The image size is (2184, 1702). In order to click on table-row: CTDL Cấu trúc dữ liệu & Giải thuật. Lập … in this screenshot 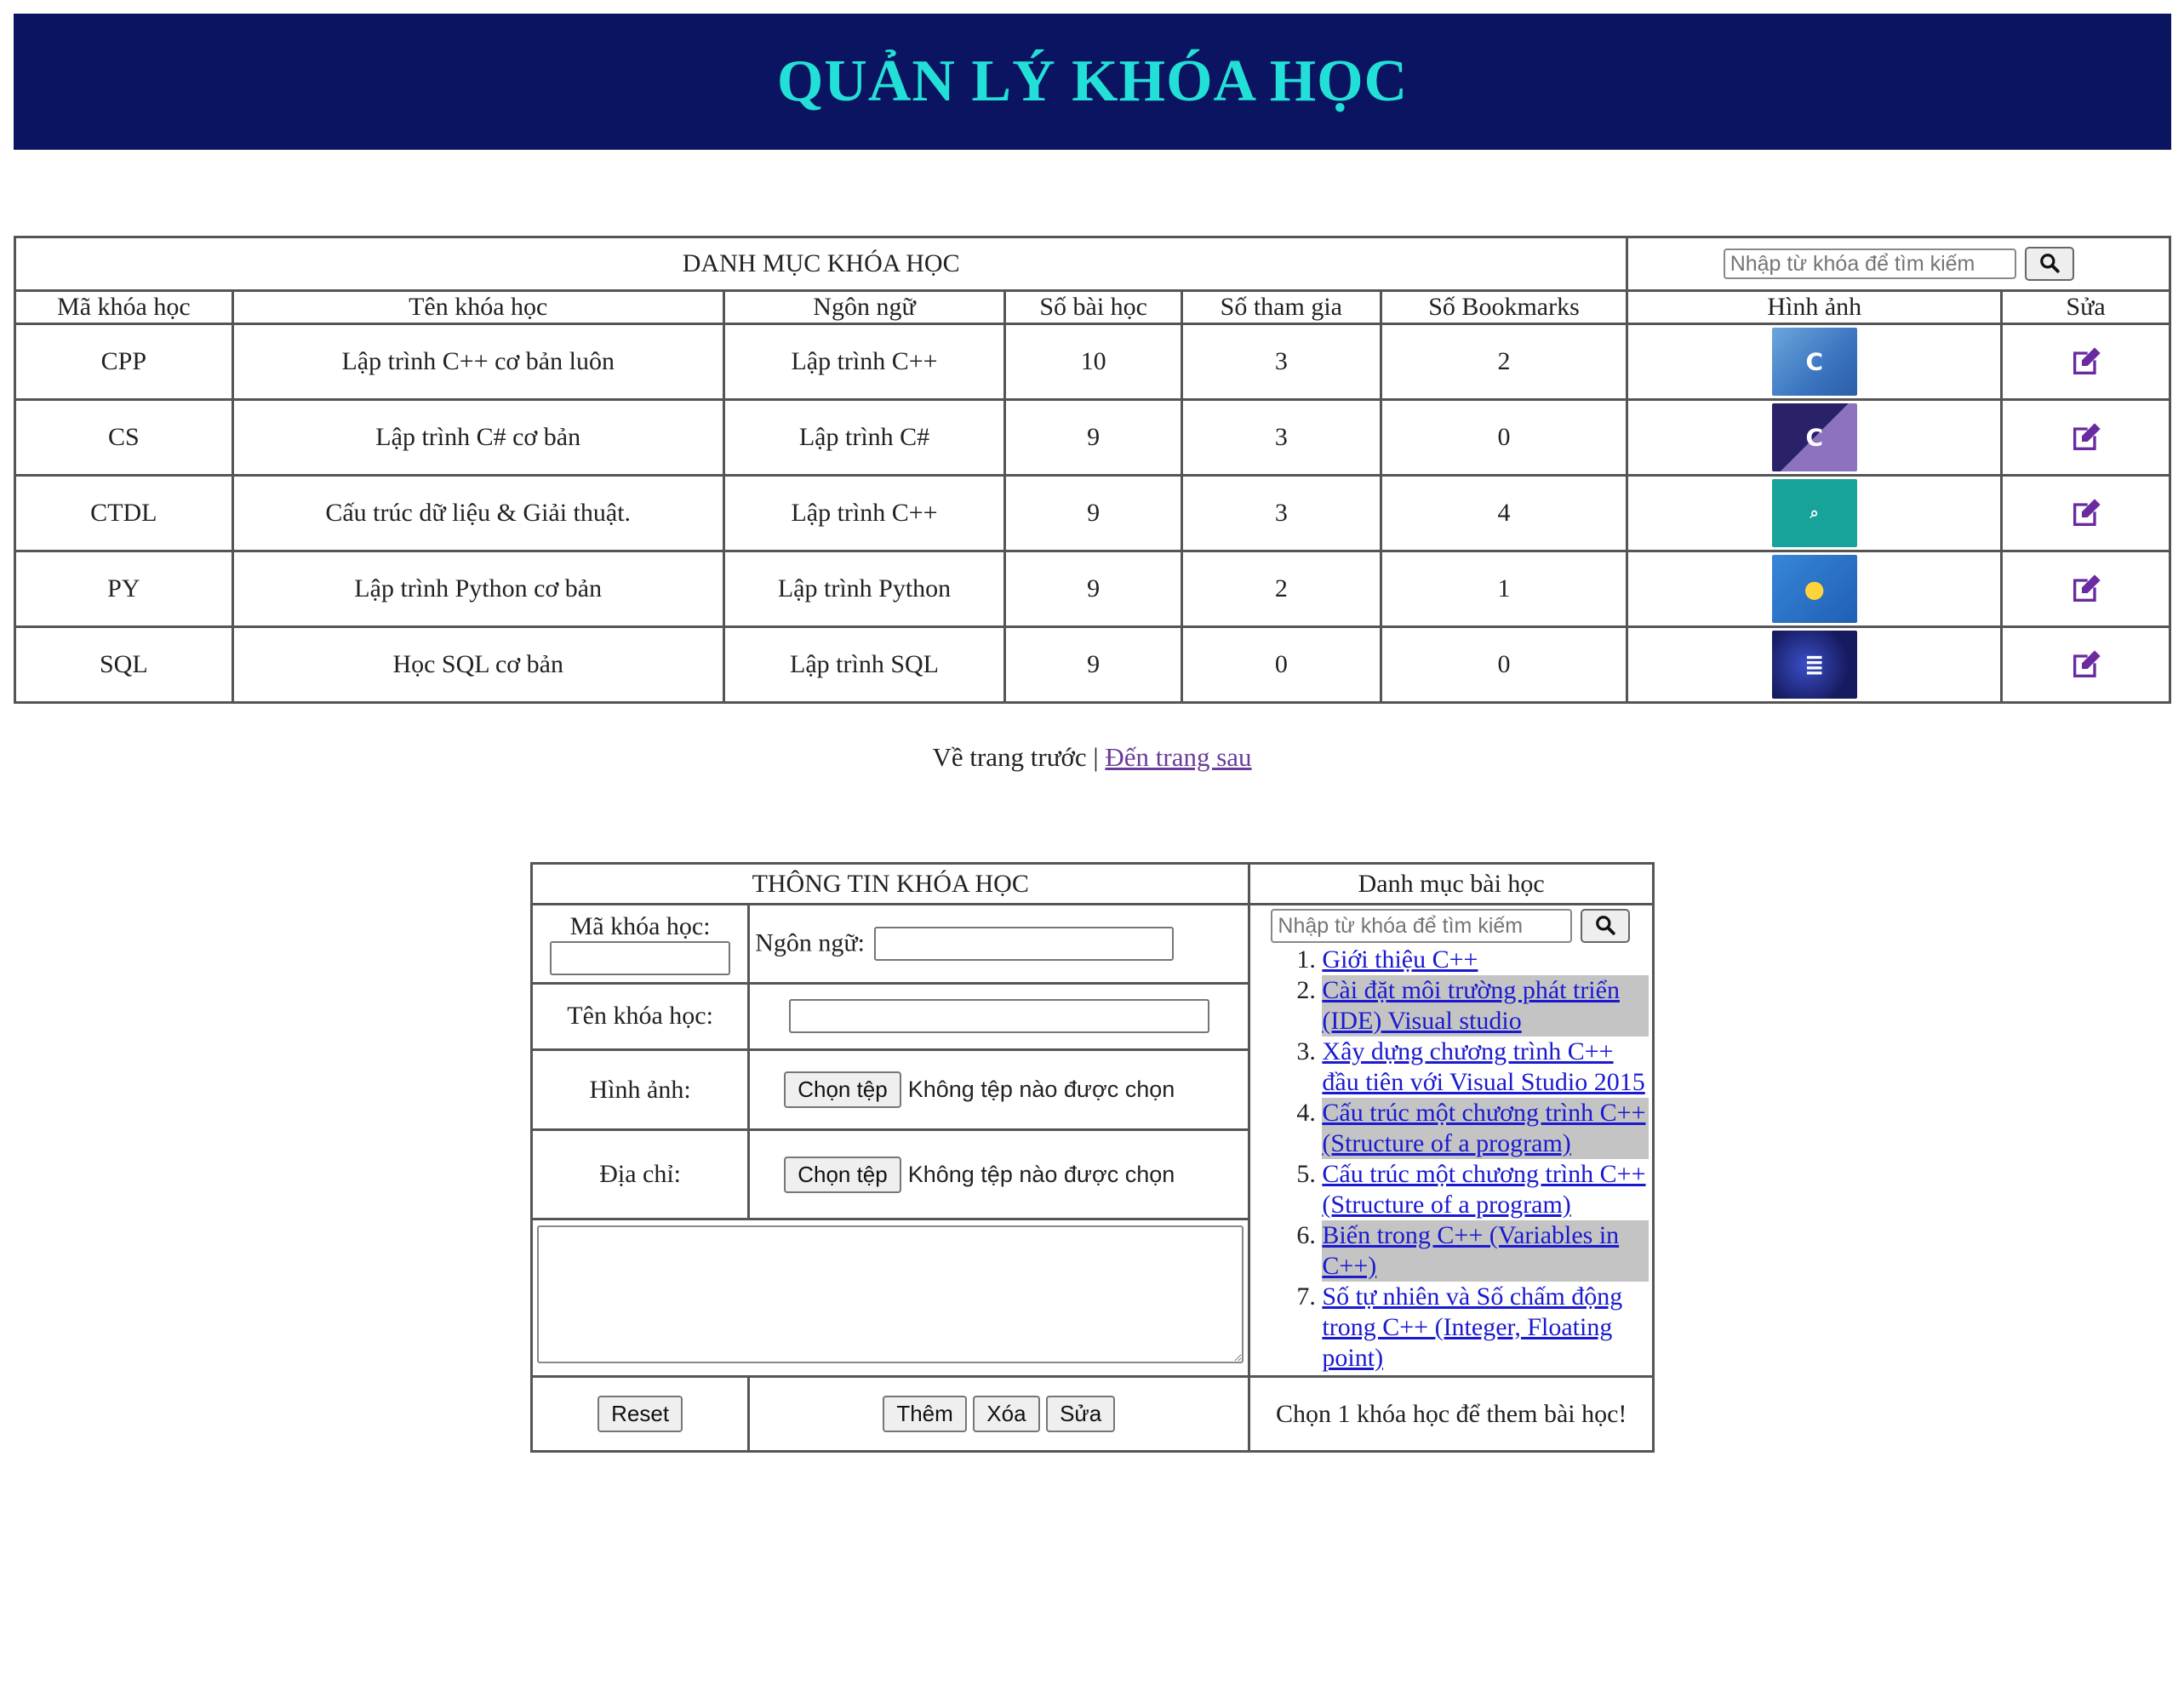, I will do `click(1092, 513)`.